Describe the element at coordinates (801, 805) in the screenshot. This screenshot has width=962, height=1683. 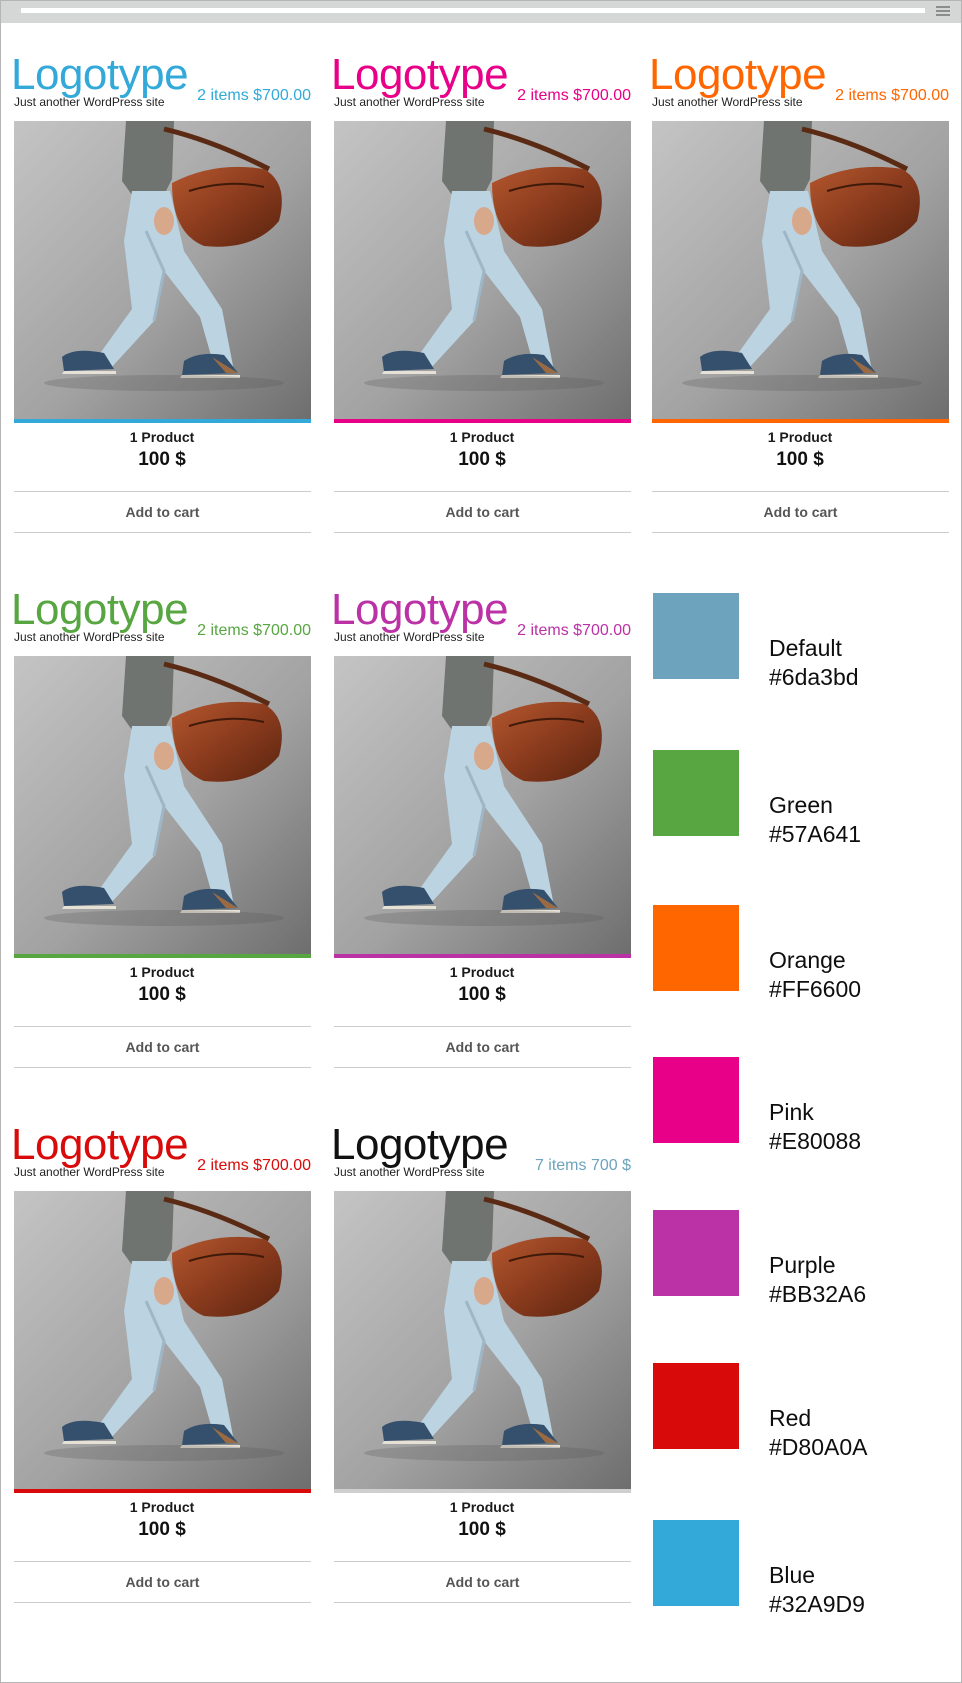
I see `swatch-name: Green` at that location.